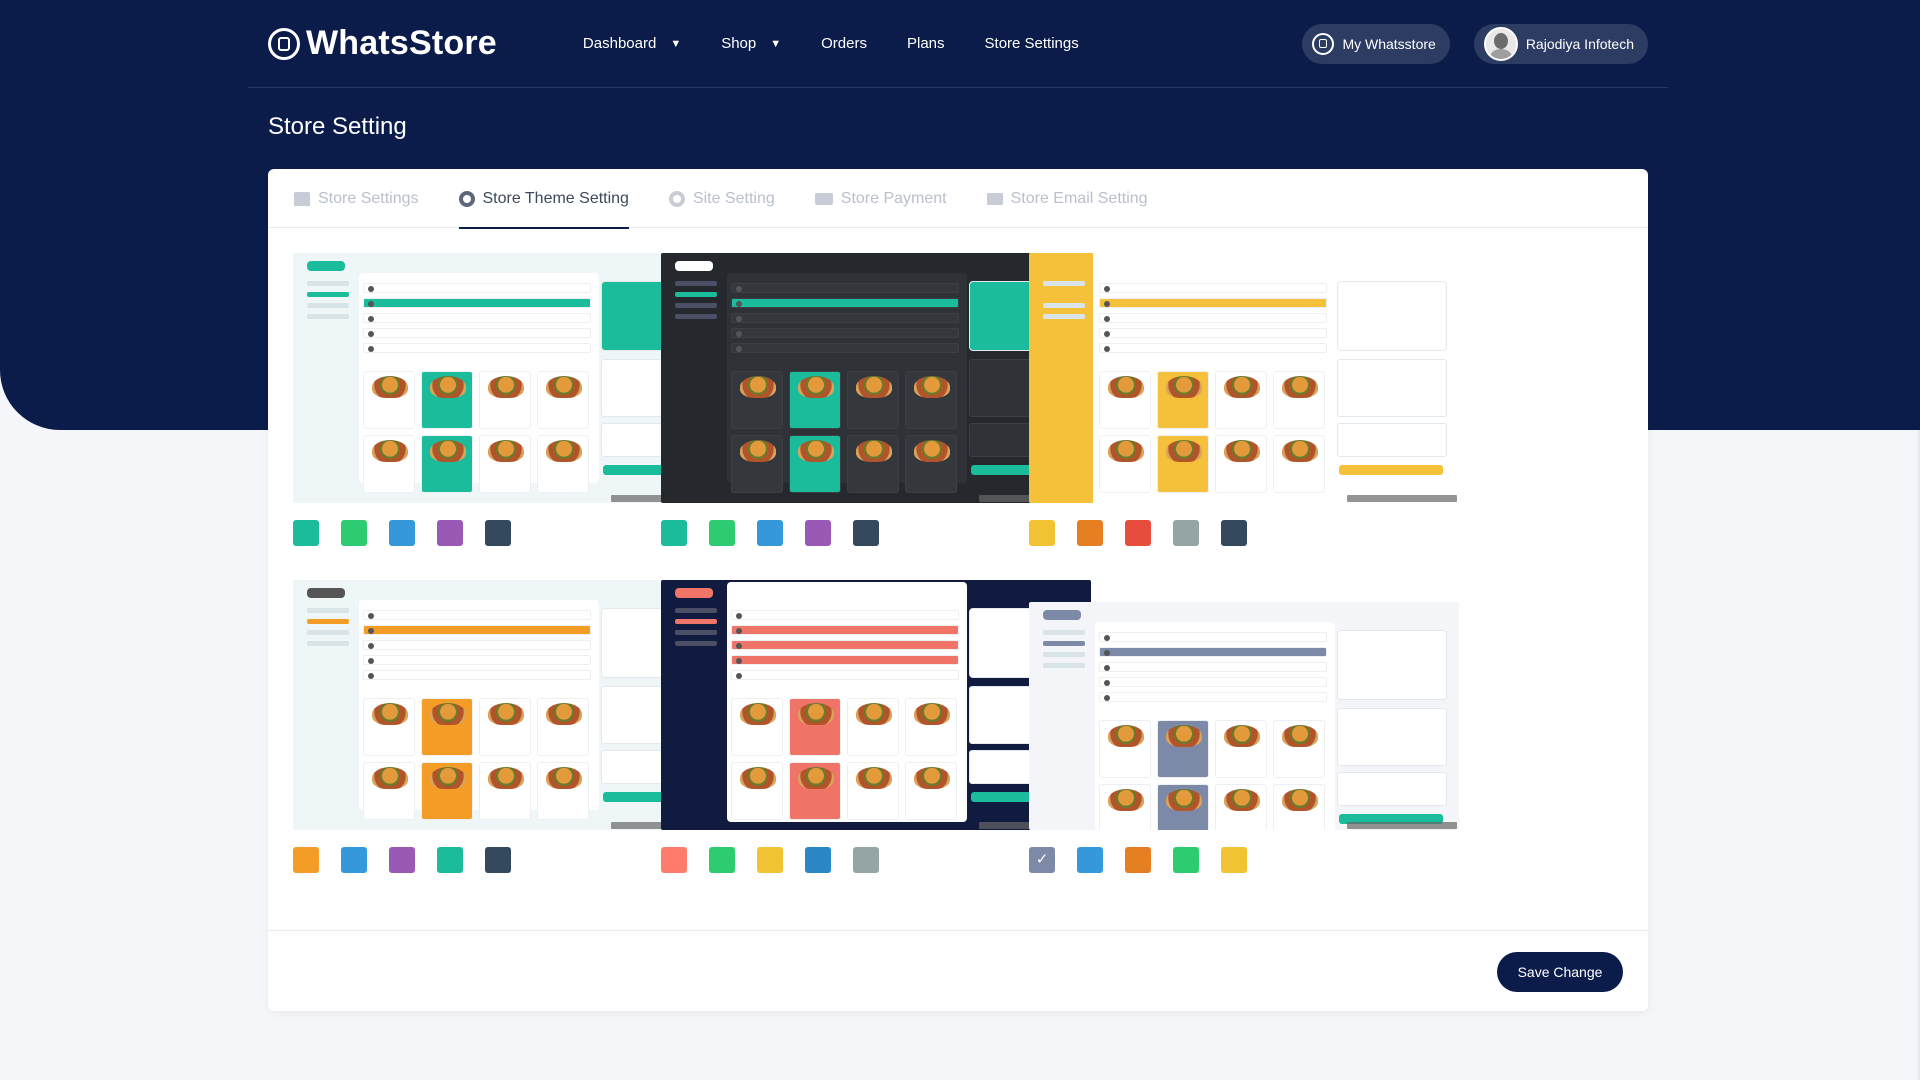 Image resolution: width=1920 pixels, height=1080 pixels. I want to click on brand-logo: WhatsStore, so click(382, 43).